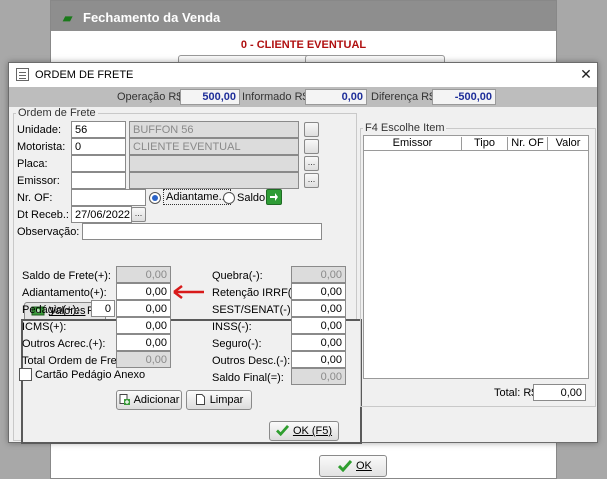  What do you see at coordinates (318, 342) in the screenshot?
I see `seguro-input: 0,00` at bounding box center [318, 342].